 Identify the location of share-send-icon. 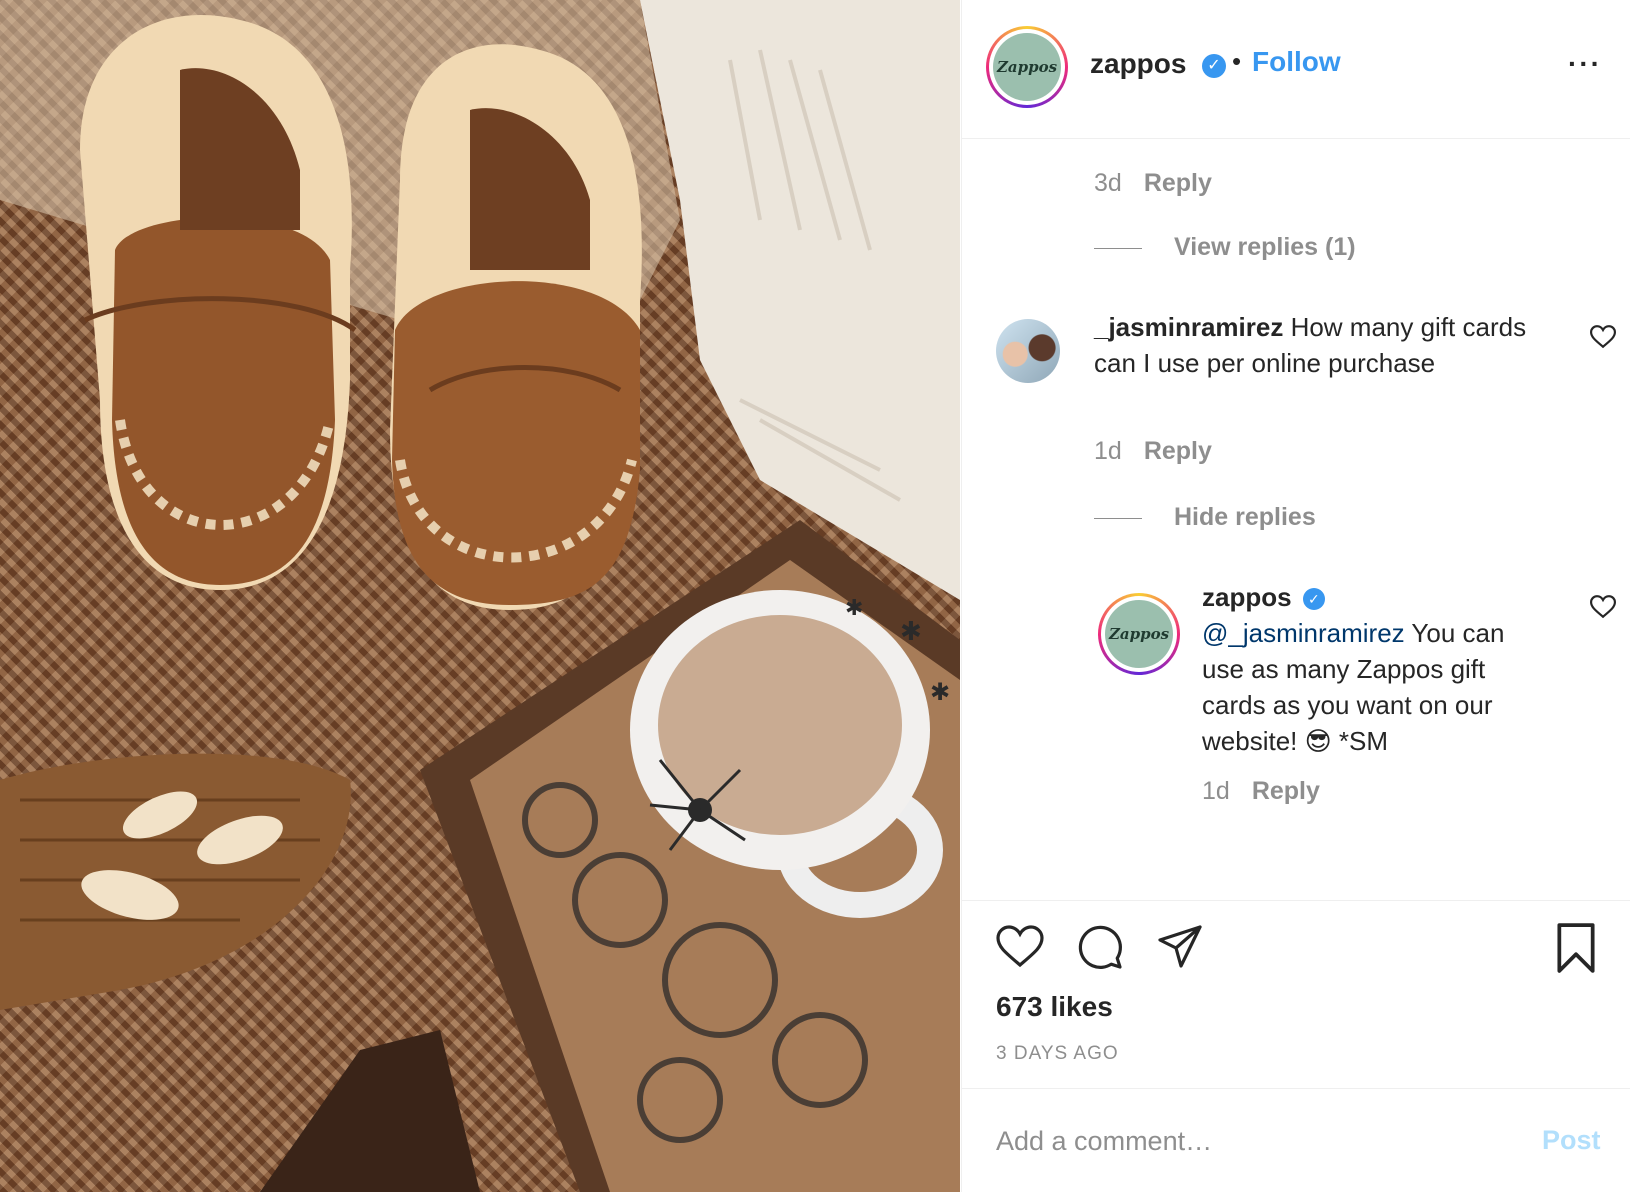
(1180, 946).